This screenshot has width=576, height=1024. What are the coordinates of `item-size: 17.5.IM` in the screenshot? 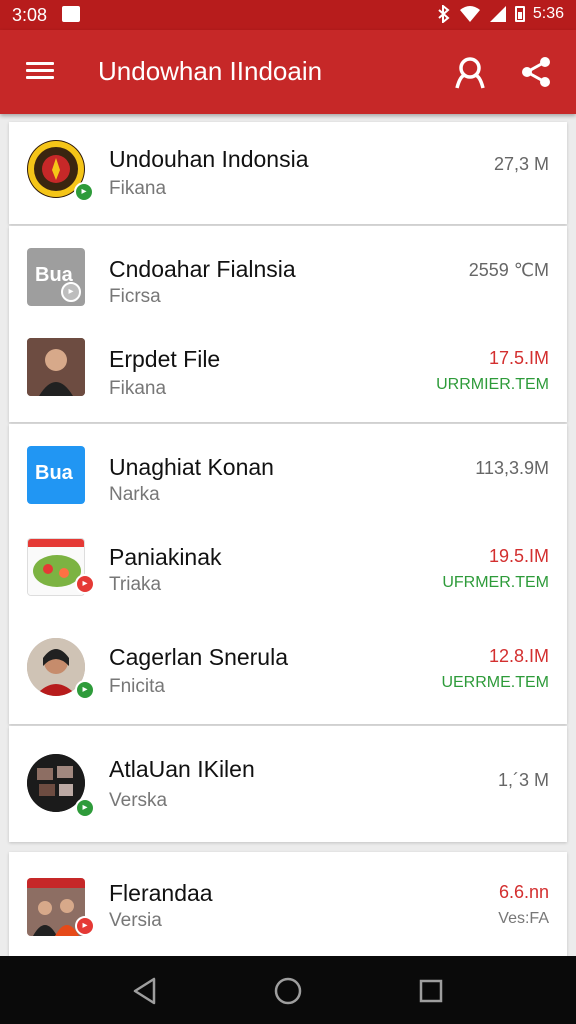 It's located at (518, 358).